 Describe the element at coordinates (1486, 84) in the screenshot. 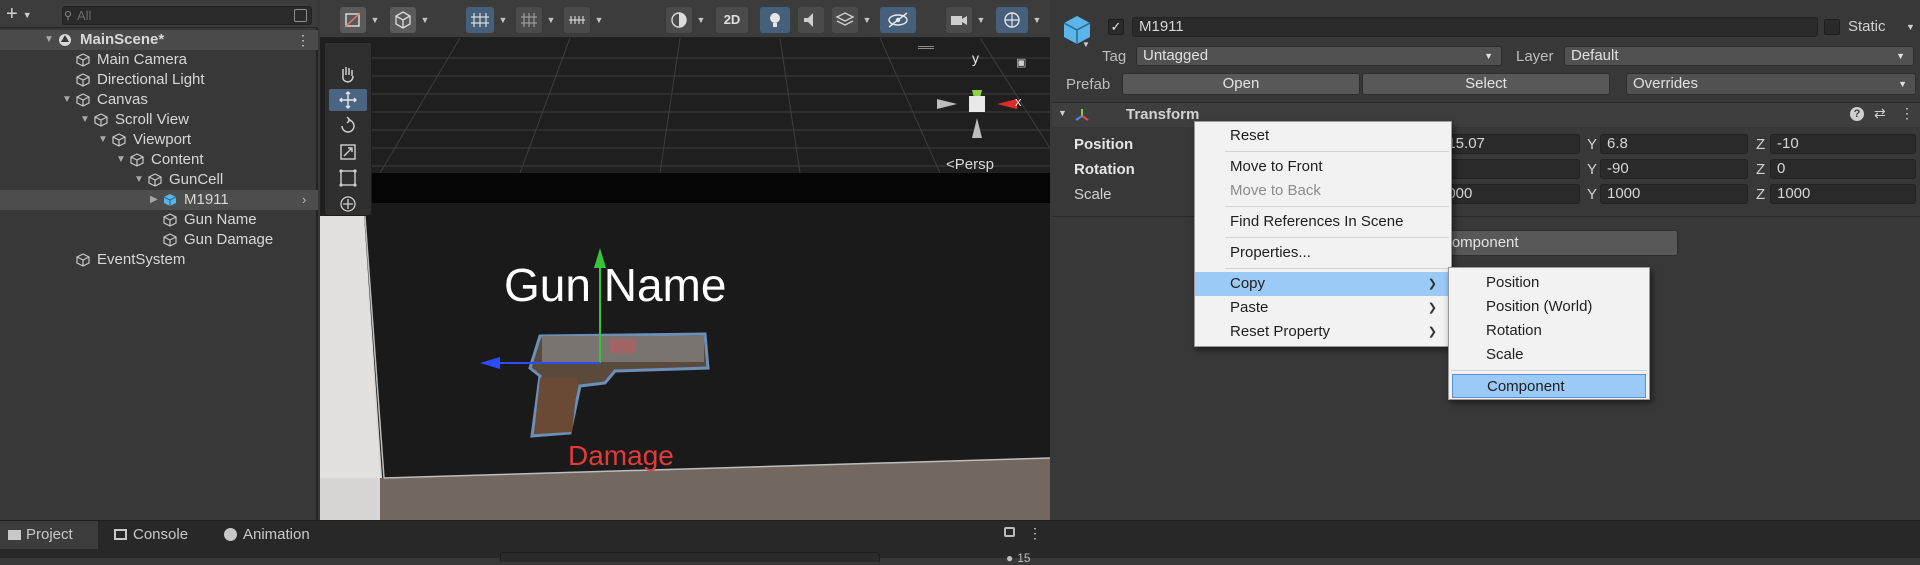

I see `select-prefab-button: Select` at that location.